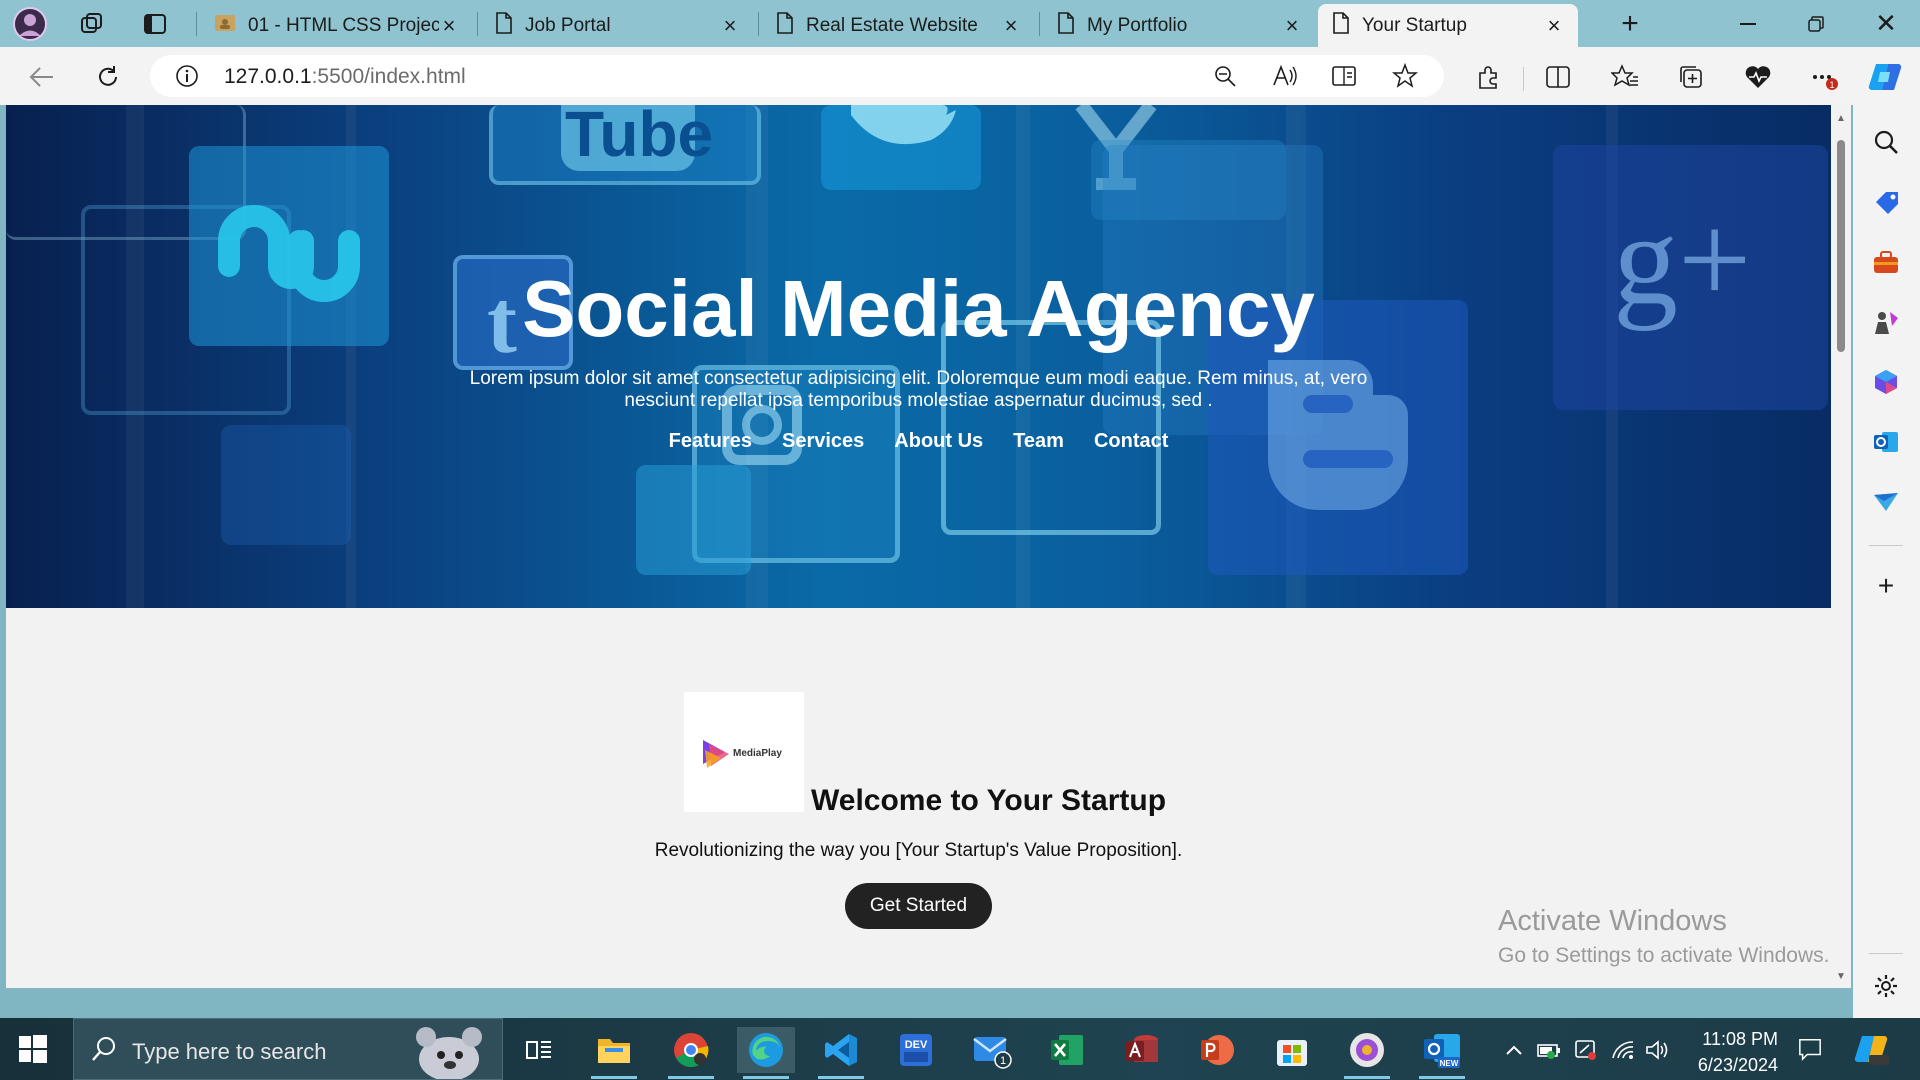 This screenshot has width=1920, height=1080. What do you see at coordinates (797, 76) in the screenshot?
I see `address-bar: 127.0.0.1:5500/index.html` at bounding box center [797, 76].